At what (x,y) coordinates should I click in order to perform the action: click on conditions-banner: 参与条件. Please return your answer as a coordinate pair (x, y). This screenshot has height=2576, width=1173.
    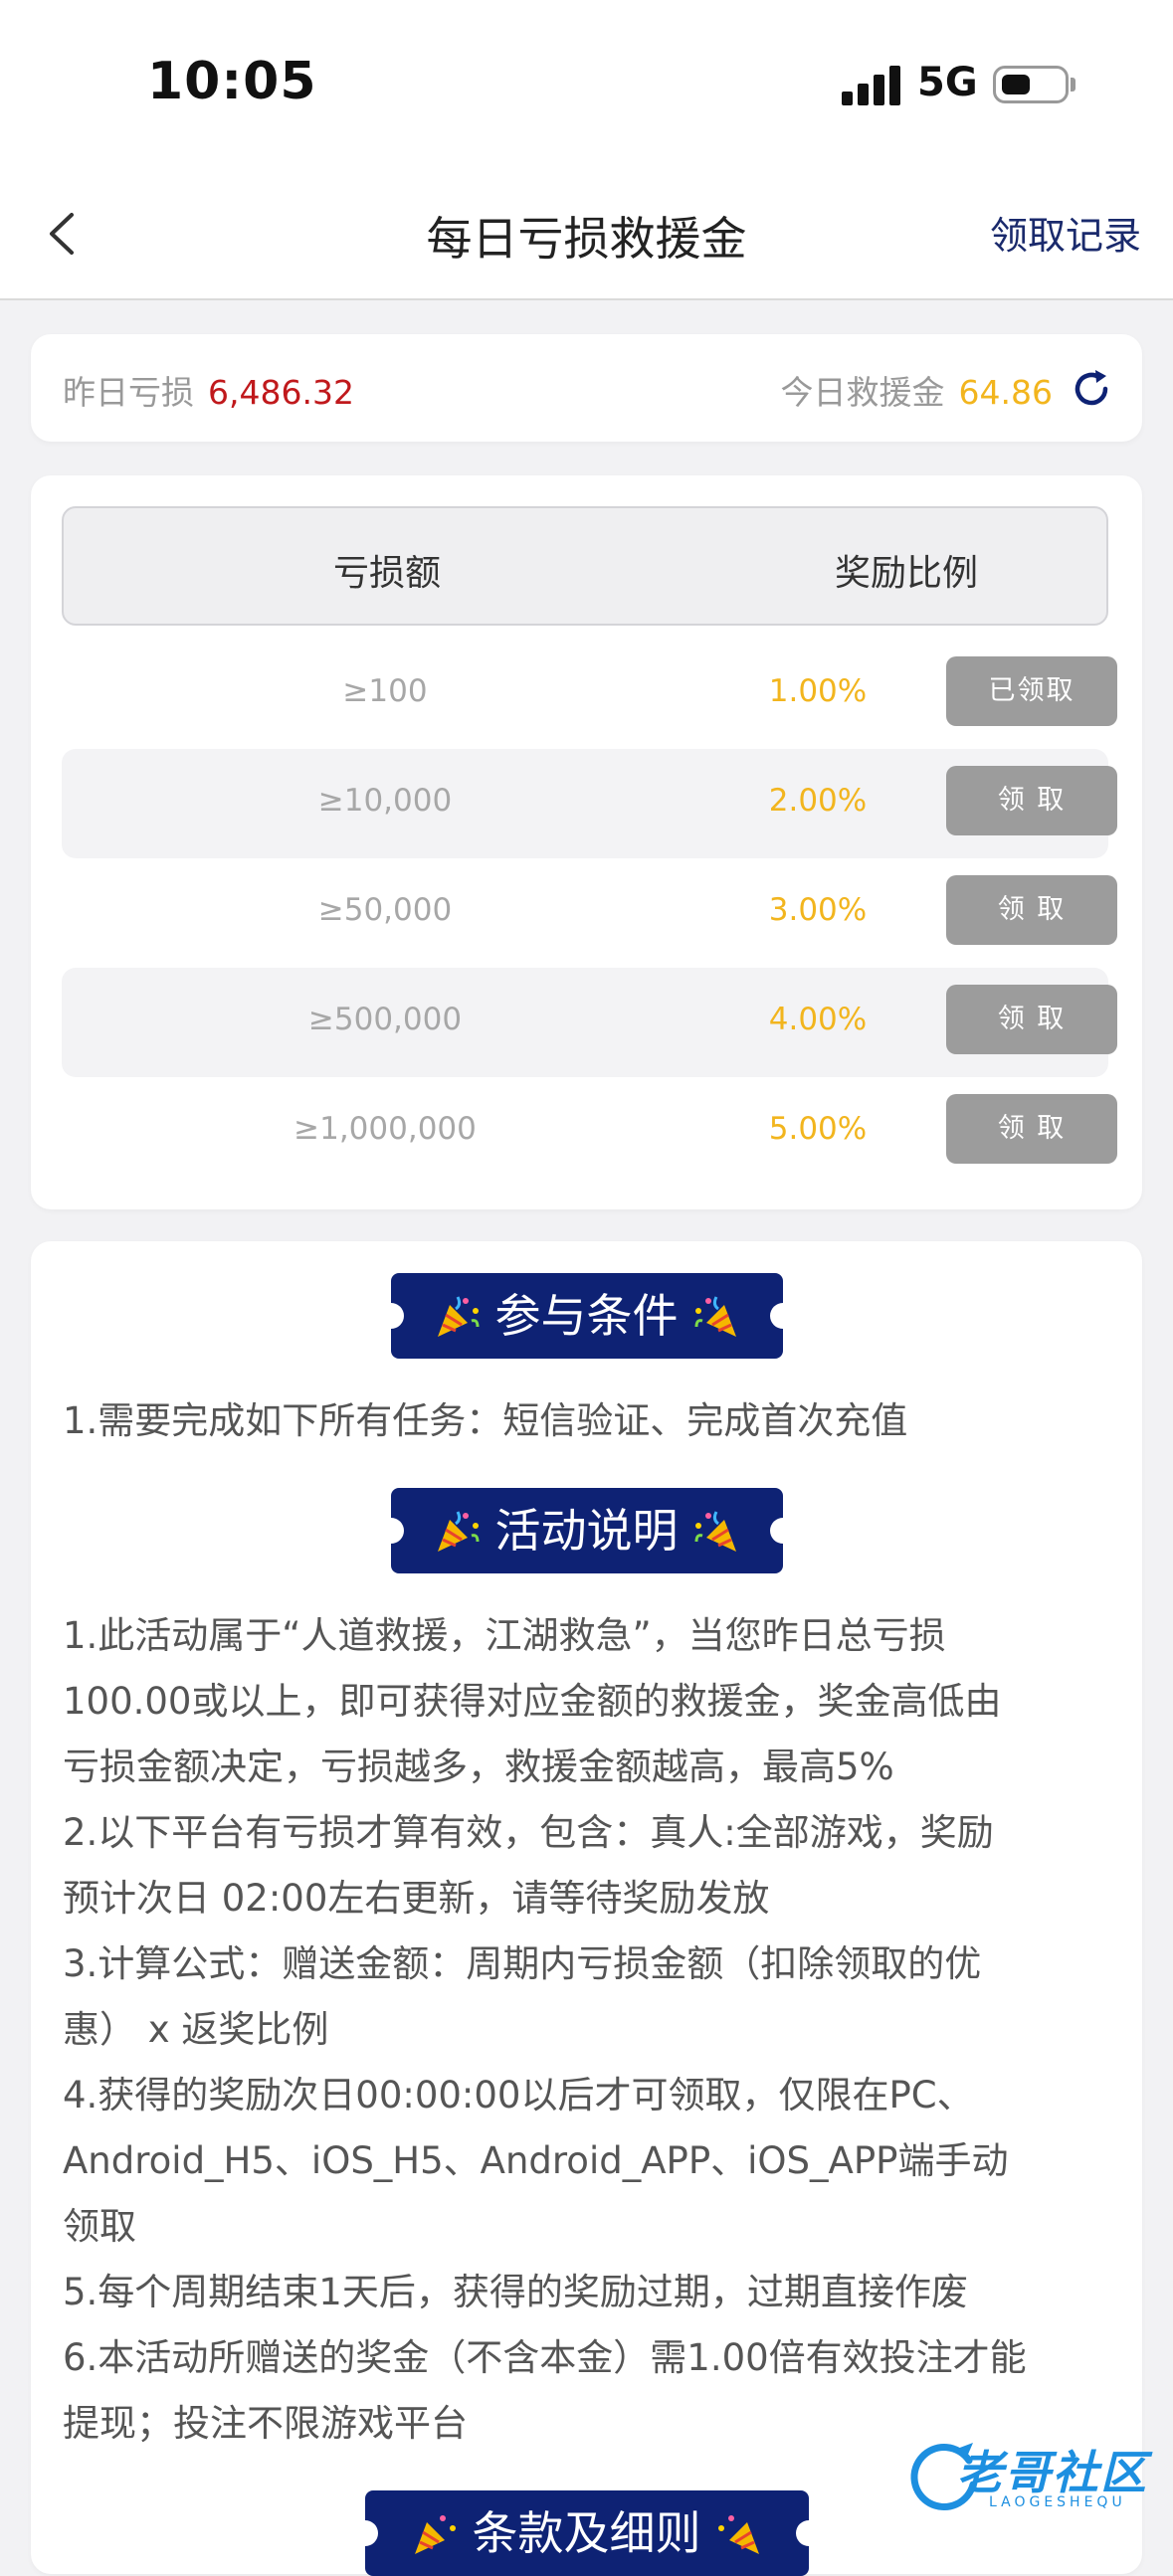
    Looking at the image, I should click on (586, 1316).